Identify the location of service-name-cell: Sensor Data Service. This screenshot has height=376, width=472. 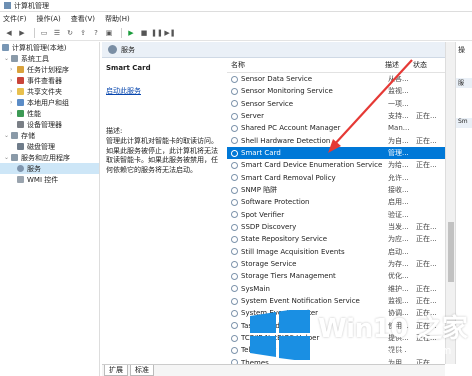
(277, 79).